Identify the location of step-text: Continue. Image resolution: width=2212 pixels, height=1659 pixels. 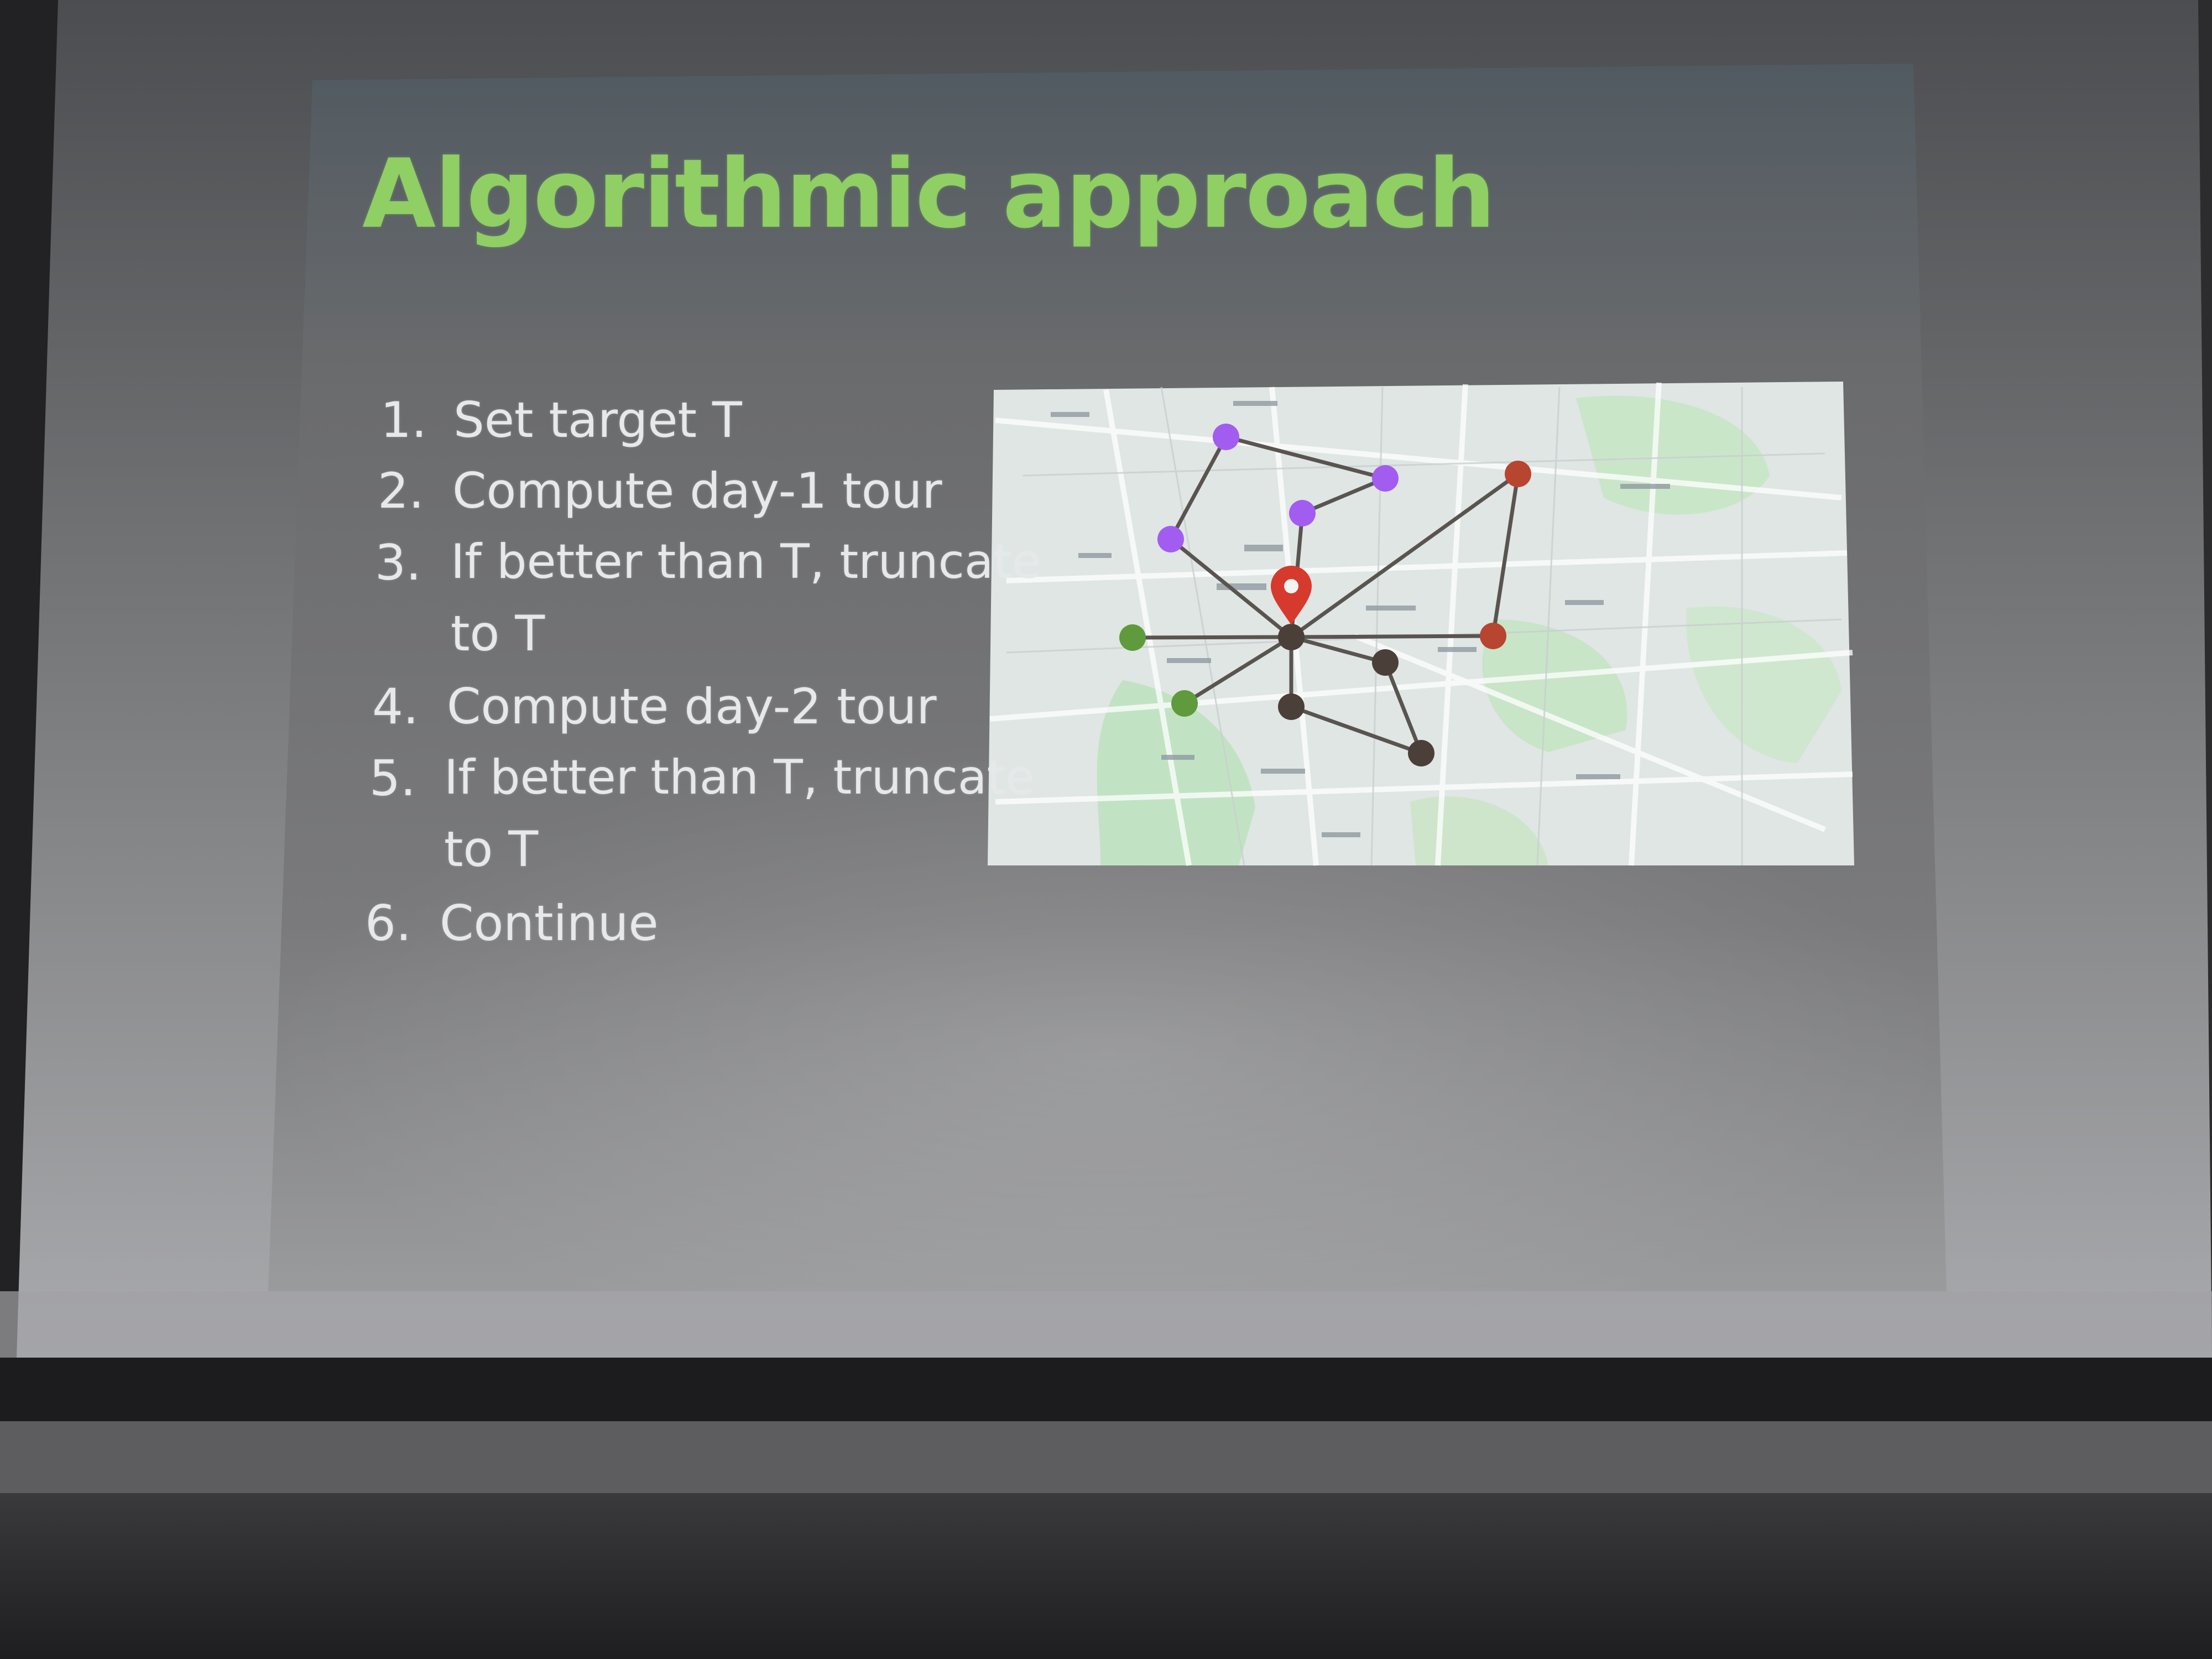
(550, 924).